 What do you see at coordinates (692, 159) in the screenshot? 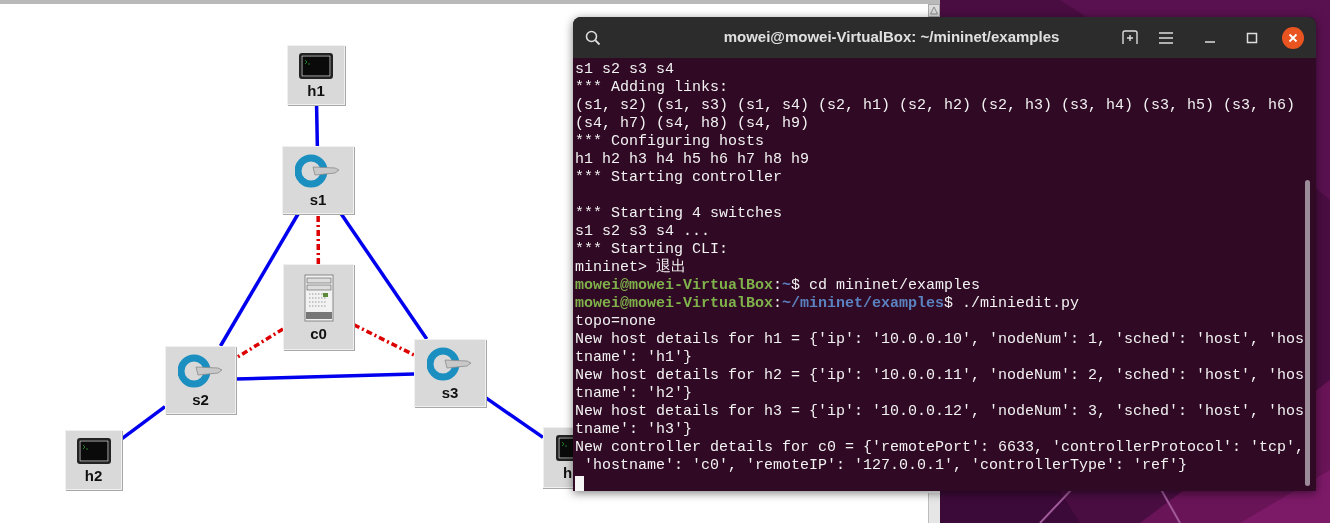
I see `terminal-line: h1 h2 h3 h4 h5 h6 h7 h8 h9` at bounding box center [692, 159].